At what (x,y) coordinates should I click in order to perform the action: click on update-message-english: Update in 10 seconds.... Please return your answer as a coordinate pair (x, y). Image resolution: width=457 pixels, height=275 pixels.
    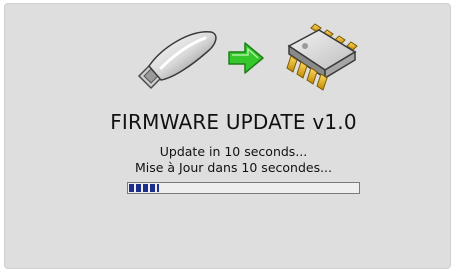
    Looking at the image, I should click on (233, 151).